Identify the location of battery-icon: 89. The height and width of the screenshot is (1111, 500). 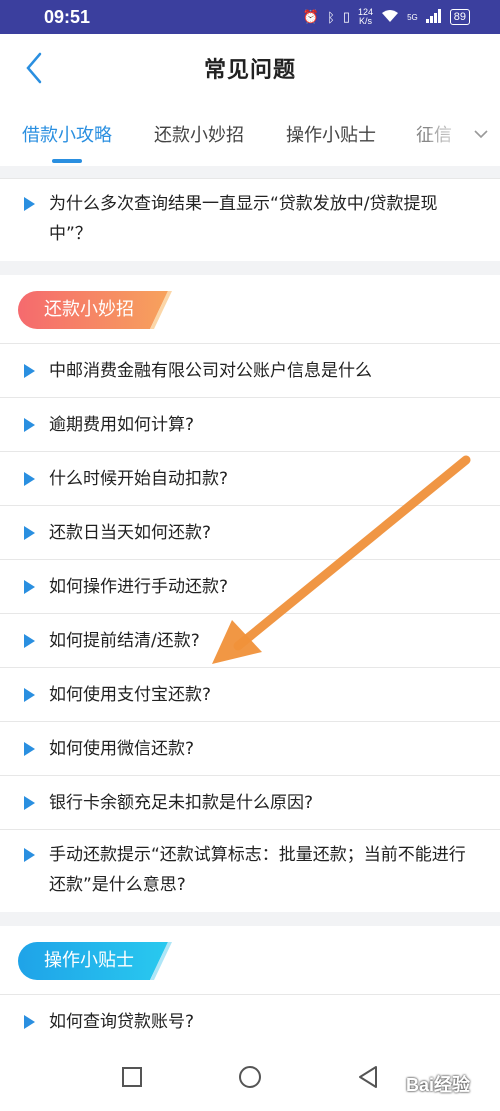
(459, 17).